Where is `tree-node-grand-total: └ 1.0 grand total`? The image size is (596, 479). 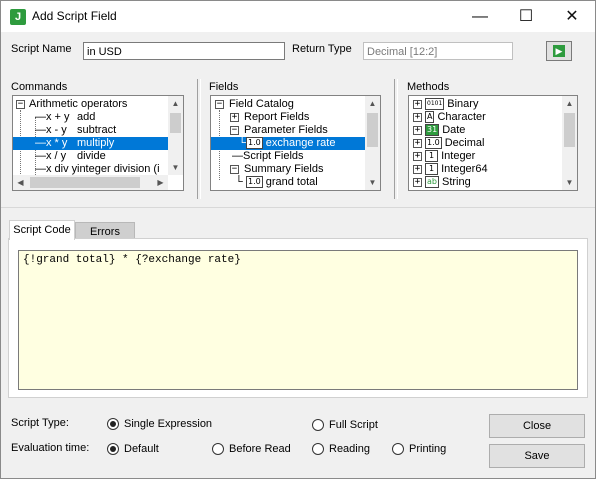
tree-node-grand-total: └ 1.0 grand total is located at coordinates (276, 182).